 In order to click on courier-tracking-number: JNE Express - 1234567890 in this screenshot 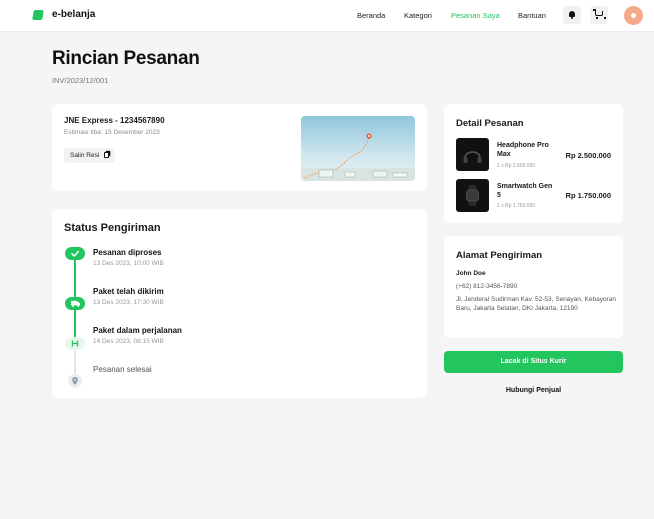, I will do `click(114, 120)`.